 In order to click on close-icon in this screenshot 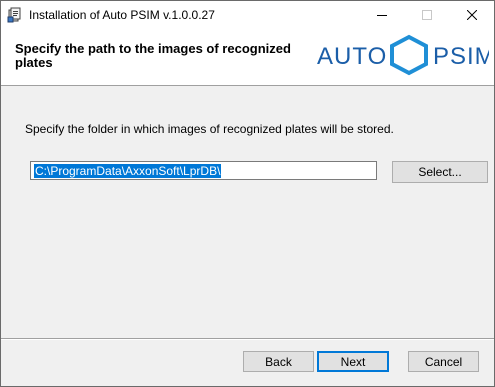, I will do `click(471, 15)`.